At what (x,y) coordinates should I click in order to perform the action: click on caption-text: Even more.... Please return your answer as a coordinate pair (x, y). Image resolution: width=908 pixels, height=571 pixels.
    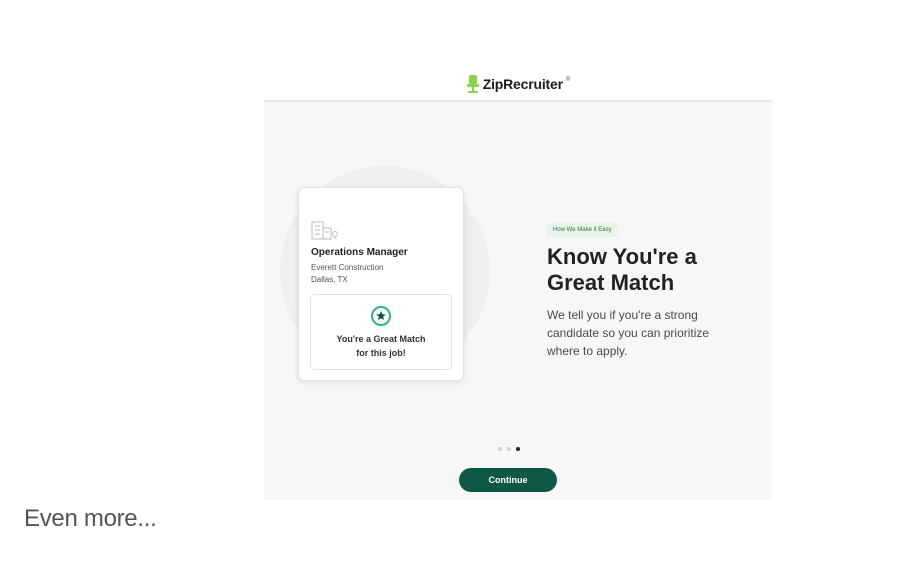
    Looking at the image, I should click on (90, 518).